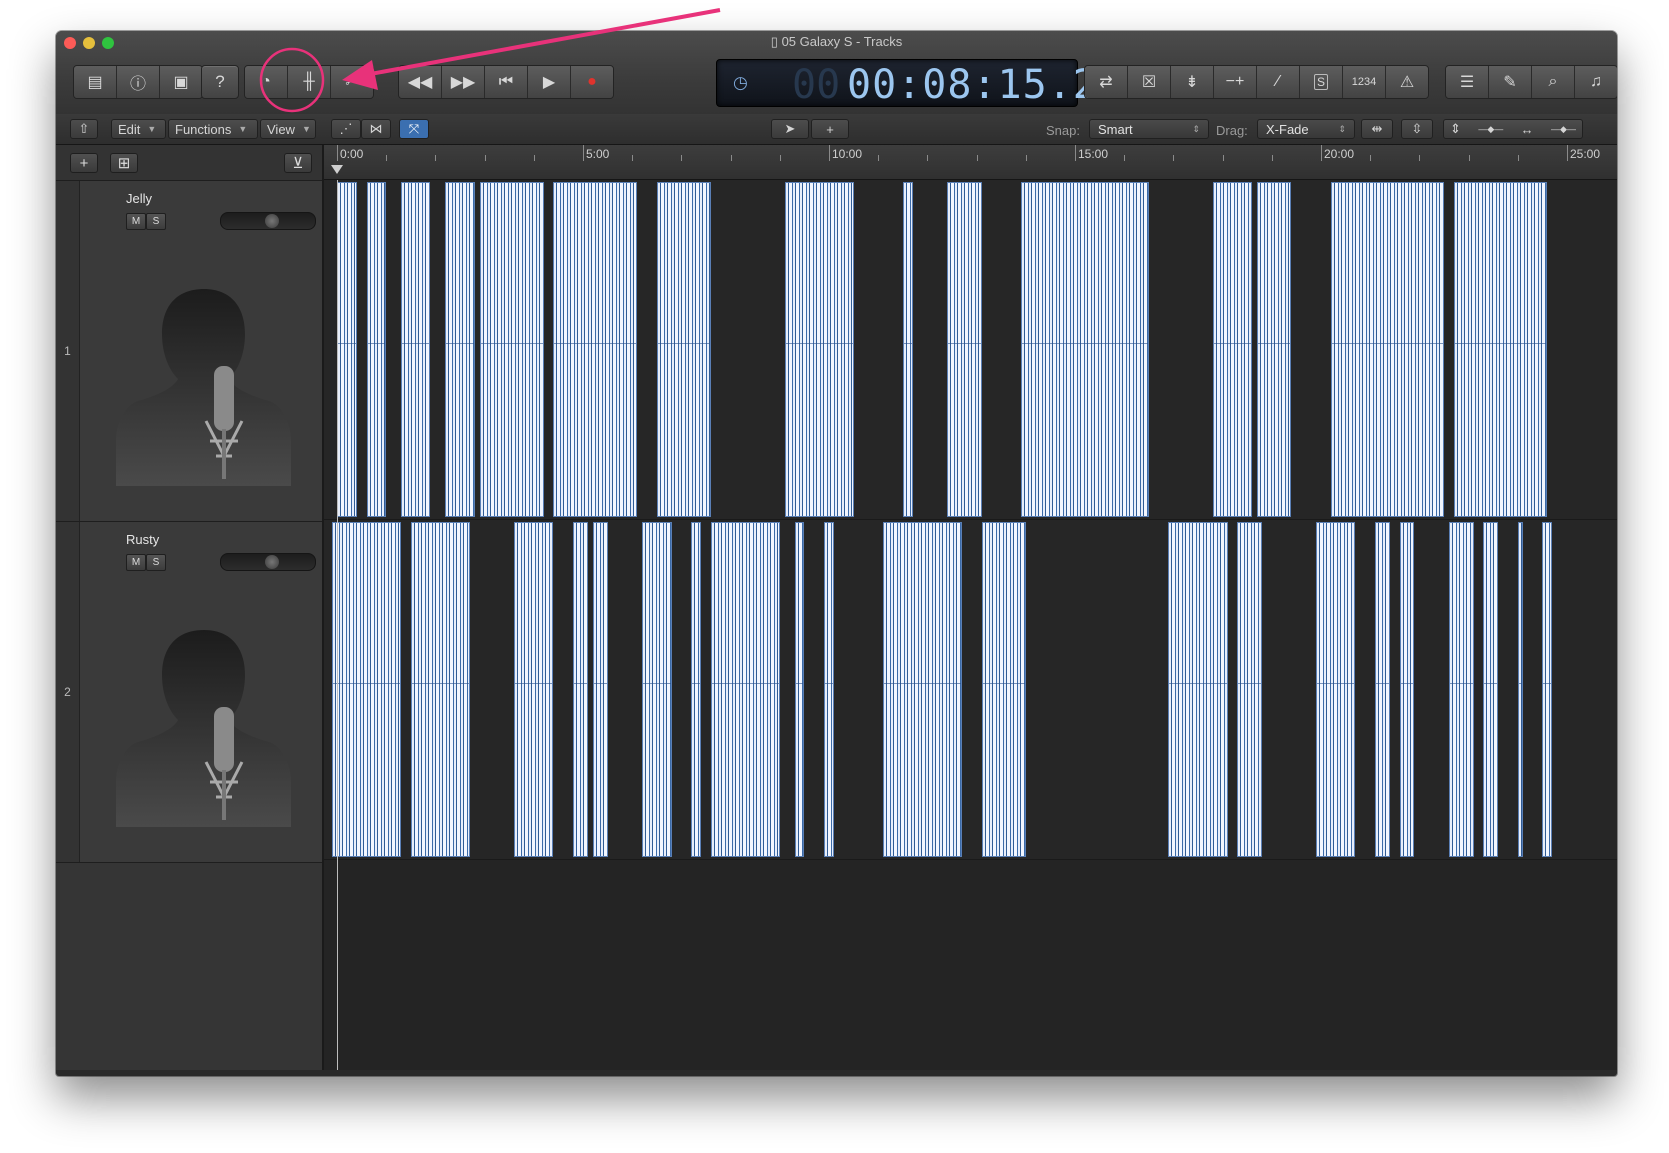  What do you see at coordinates (376, 129) in the screenshot?
I see `flex-icon: ⋈` at bounding box center [376, 129].